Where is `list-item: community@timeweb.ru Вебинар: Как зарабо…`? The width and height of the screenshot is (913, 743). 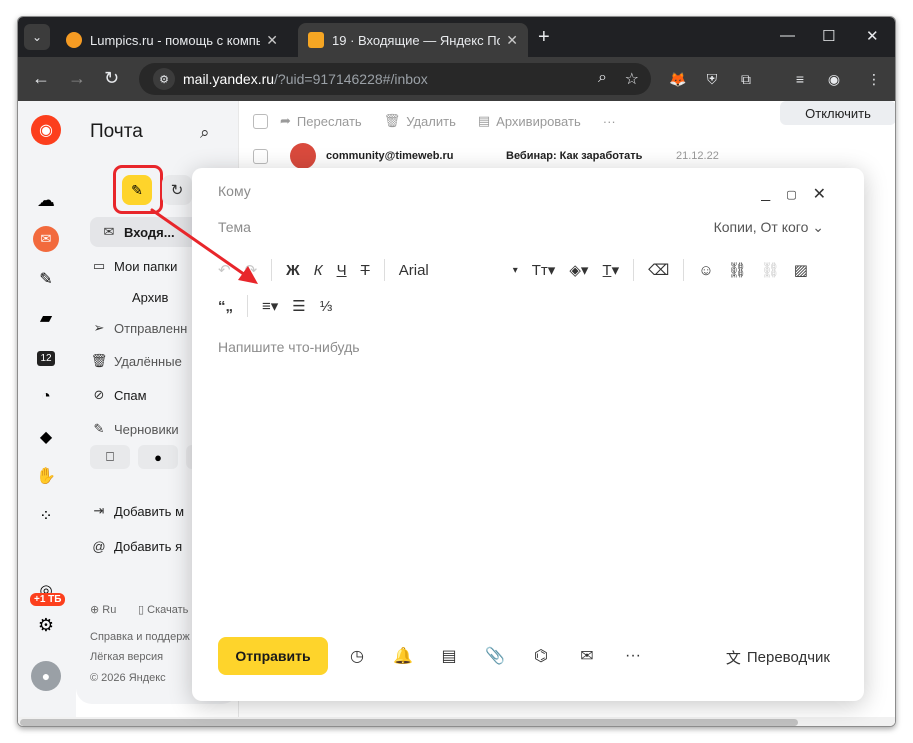 list-item: community@timeweb.ru Вебинар: Как зарабо… is located at coordinates (508, 156).